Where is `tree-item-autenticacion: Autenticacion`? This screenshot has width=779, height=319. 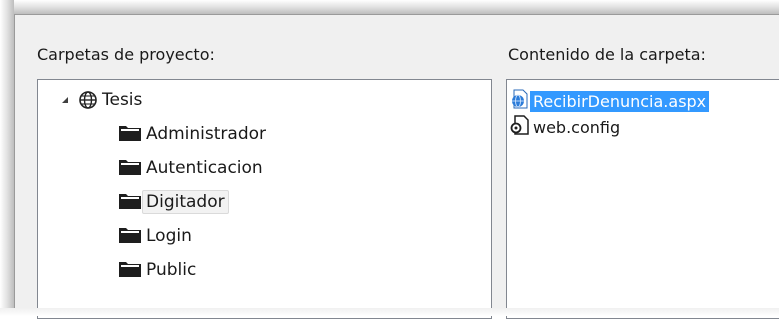
tree-item-autenticacion: Autenticacion is located at coordinates (192, 168).